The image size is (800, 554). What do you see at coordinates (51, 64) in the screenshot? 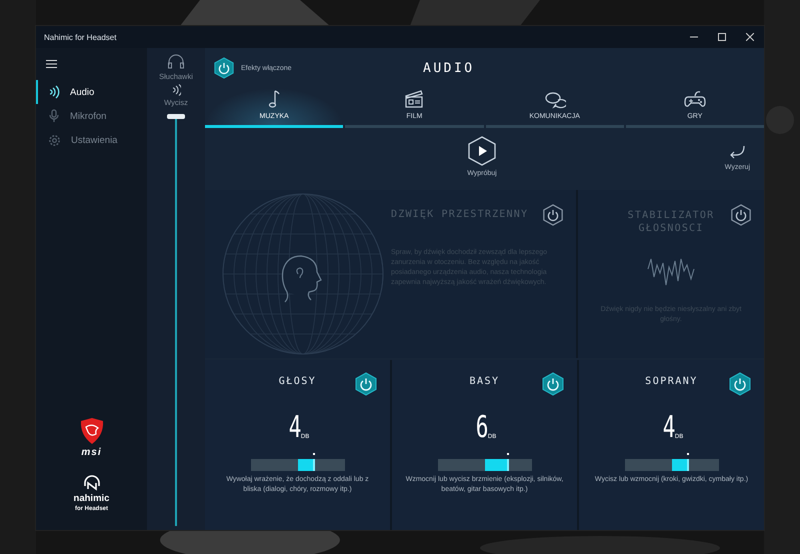
I see `menu-icon` at bounding box center [51, 64].